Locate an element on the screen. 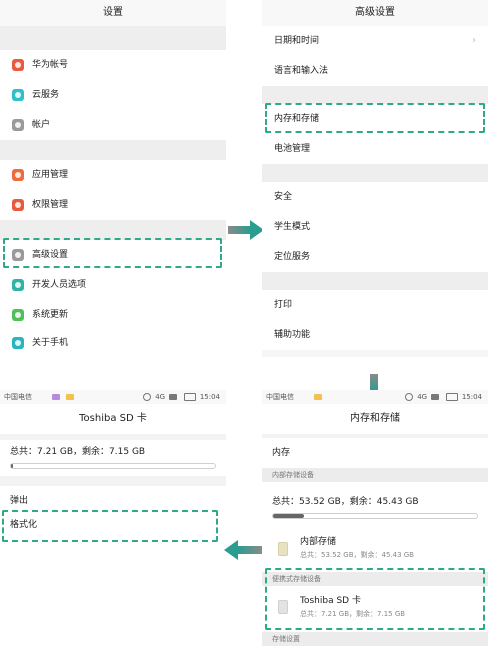 This screenshot has width=488, height=647. item-label: 定位服务 is located at coordinates (292, 257).